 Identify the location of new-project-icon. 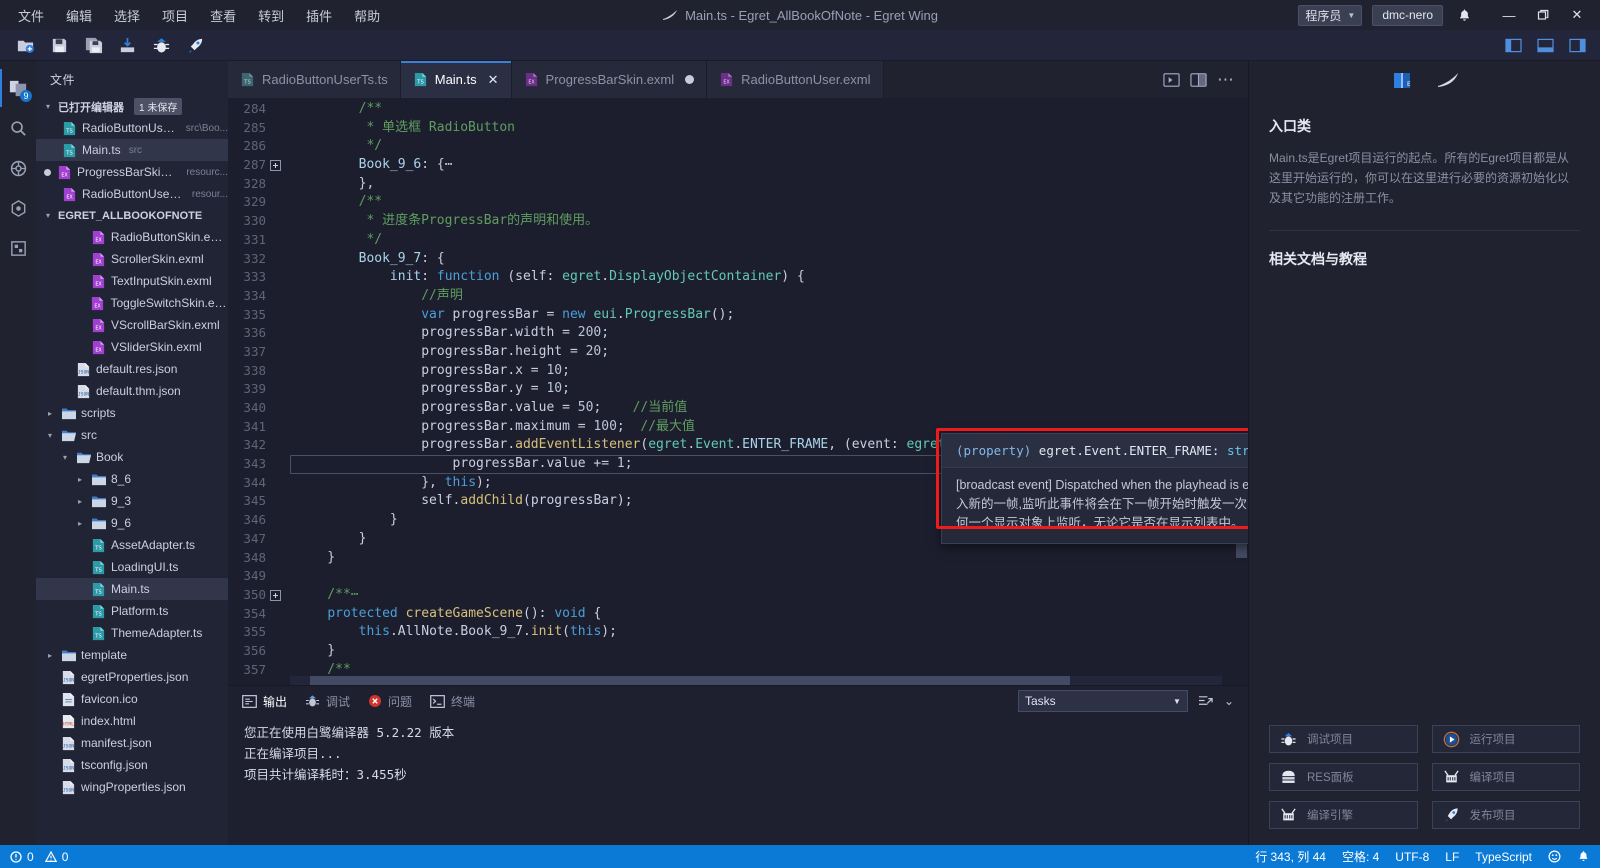
(25, 45).